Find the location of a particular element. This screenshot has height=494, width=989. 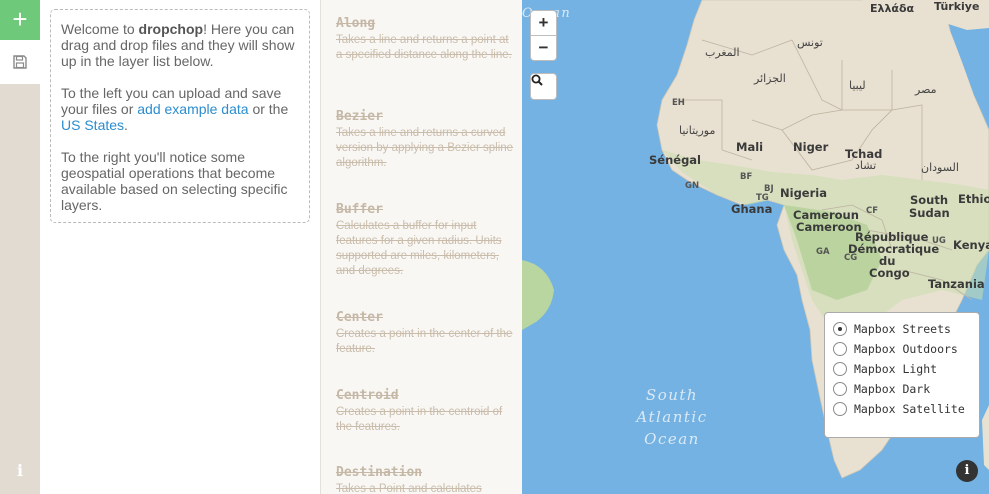

label-greece: Ελλάδα is located at coordinates (892, 8).